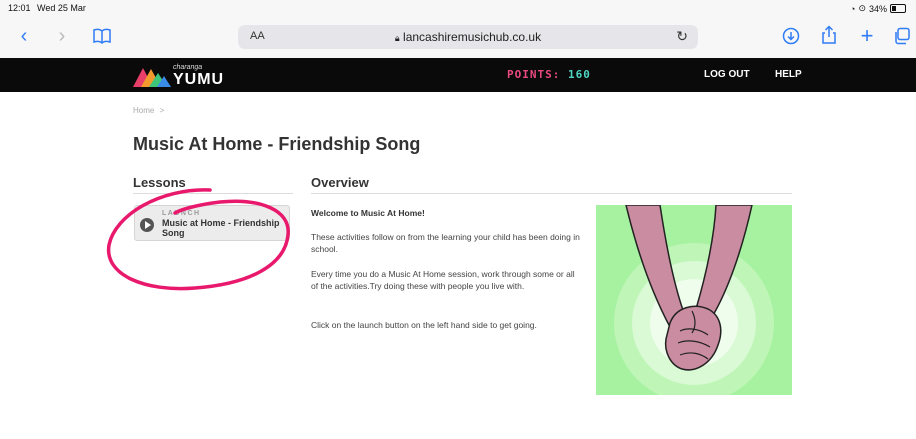 The height and width of the screenshot is (439, 916). What do you see at coordinates (340, 182) in the screenshot?
I see `overview-heading: Overview` at bounding box center [340, 182].